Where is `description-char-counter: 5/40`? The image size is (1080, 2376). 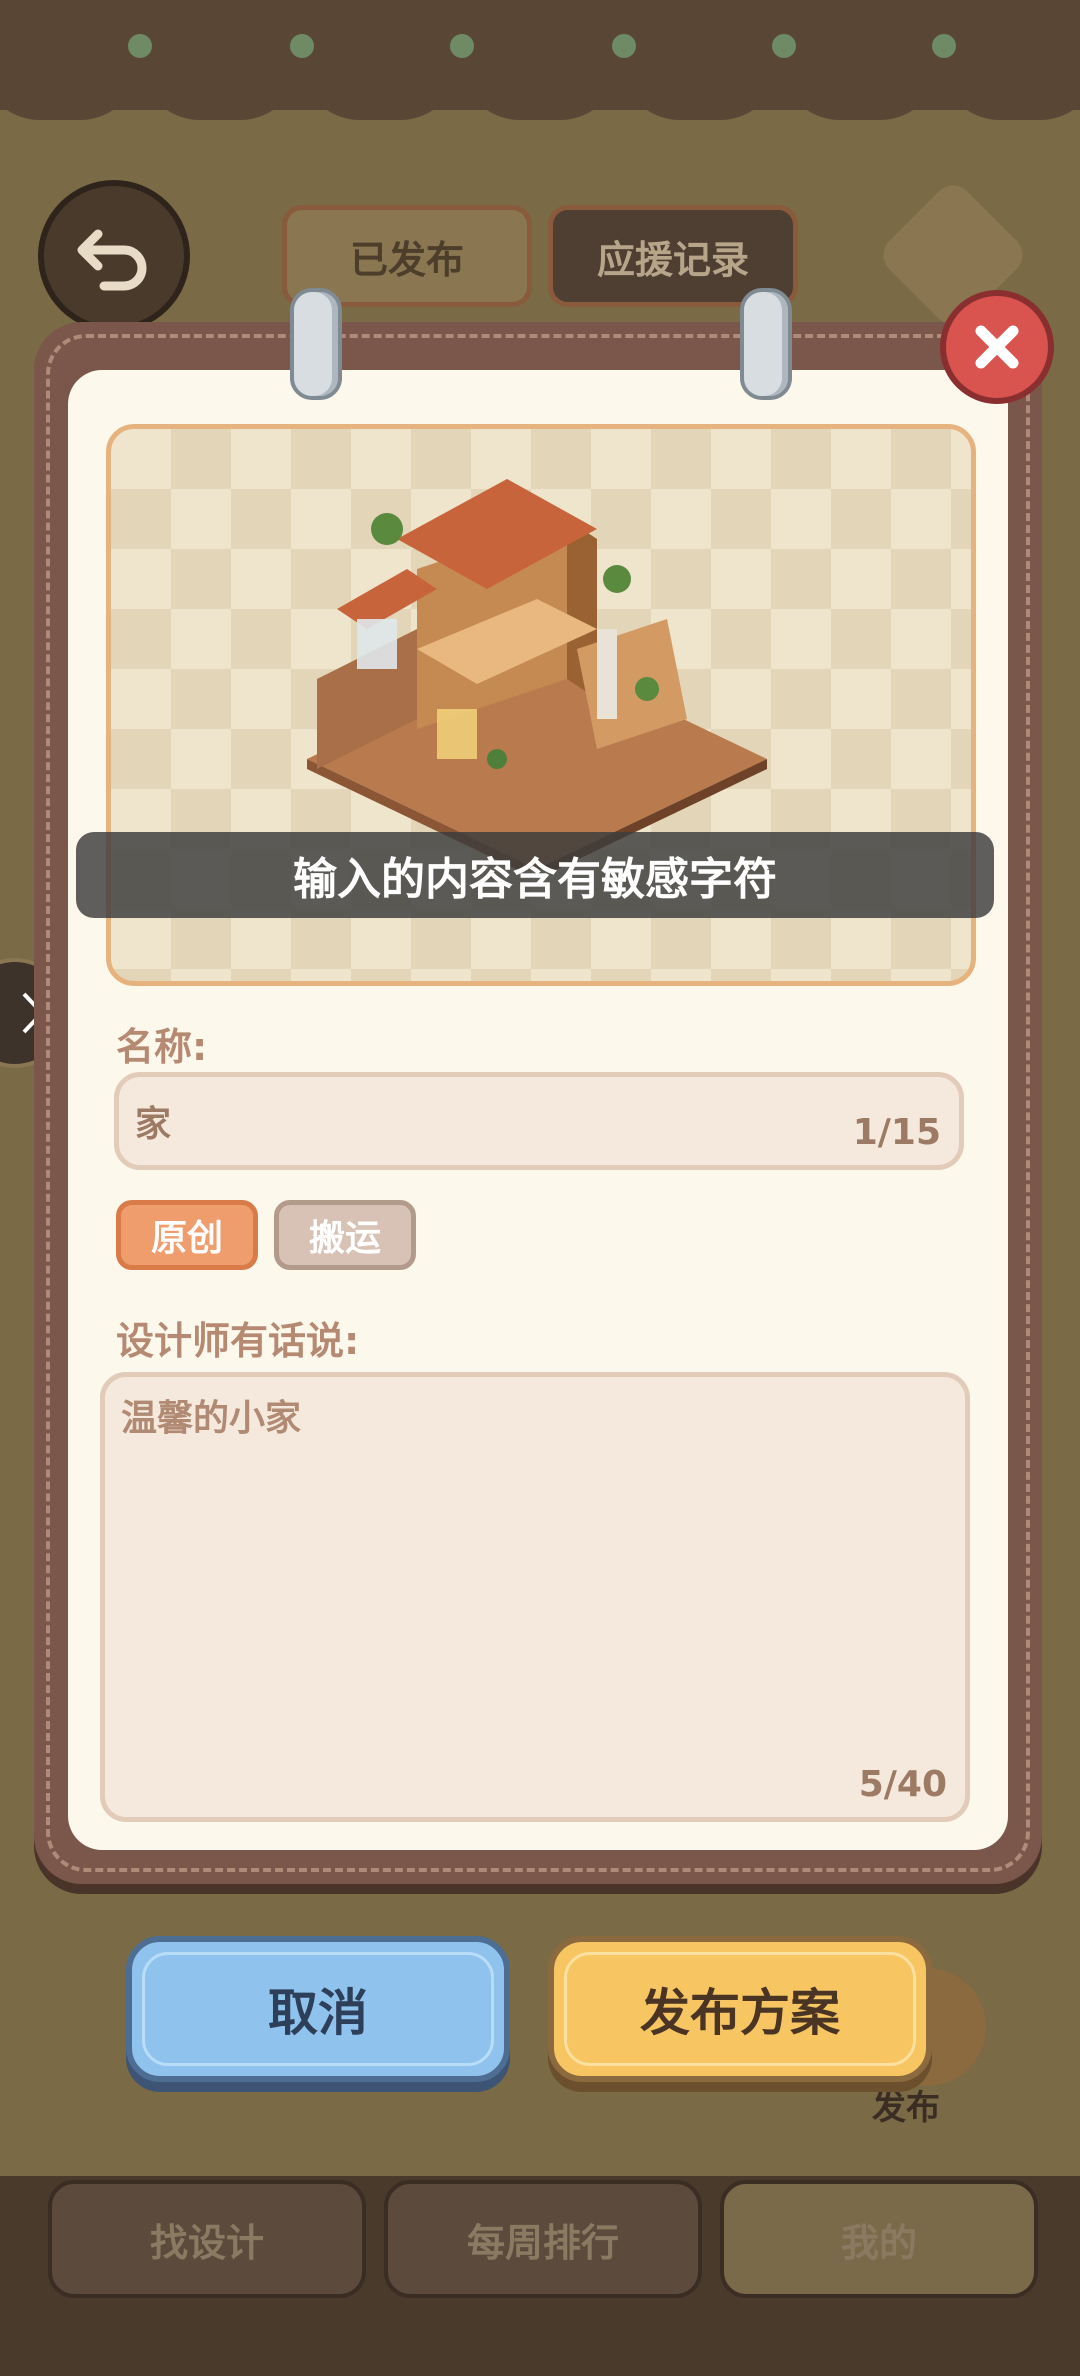 description-char-counter: 5/40 is located at coordinates (902, 1784).